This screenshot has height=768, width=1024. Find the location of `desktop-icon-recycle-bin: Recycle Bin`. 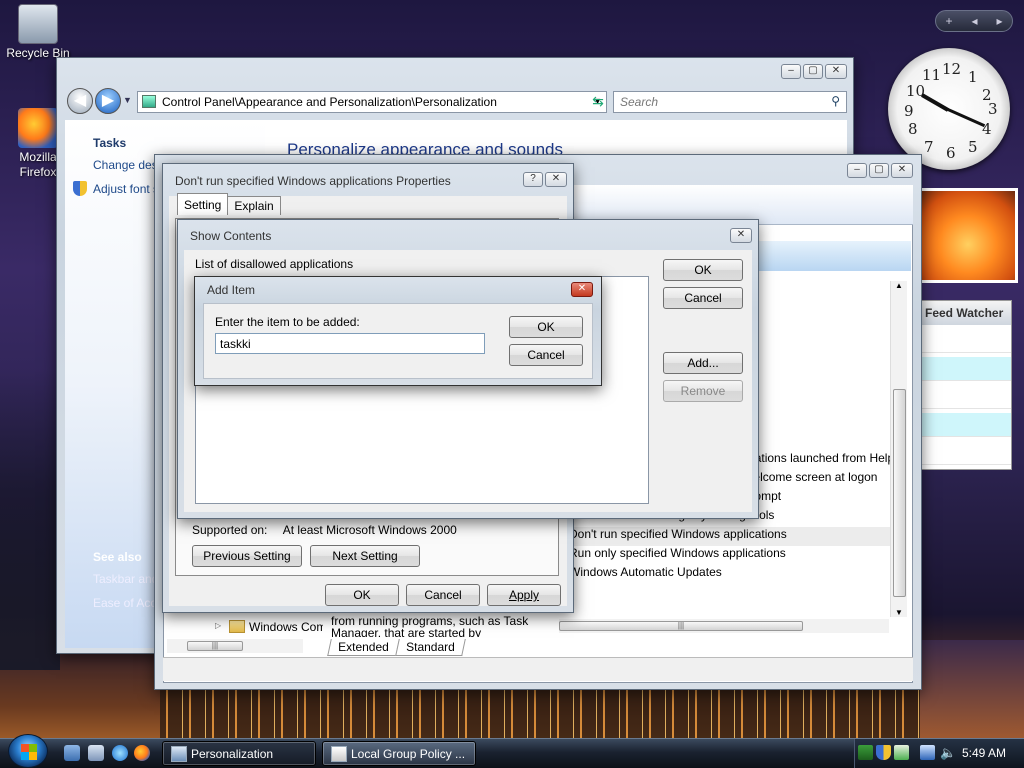

desktop-icon-recycle-bin: Recycle Bin is located at coordinates (38, 32).